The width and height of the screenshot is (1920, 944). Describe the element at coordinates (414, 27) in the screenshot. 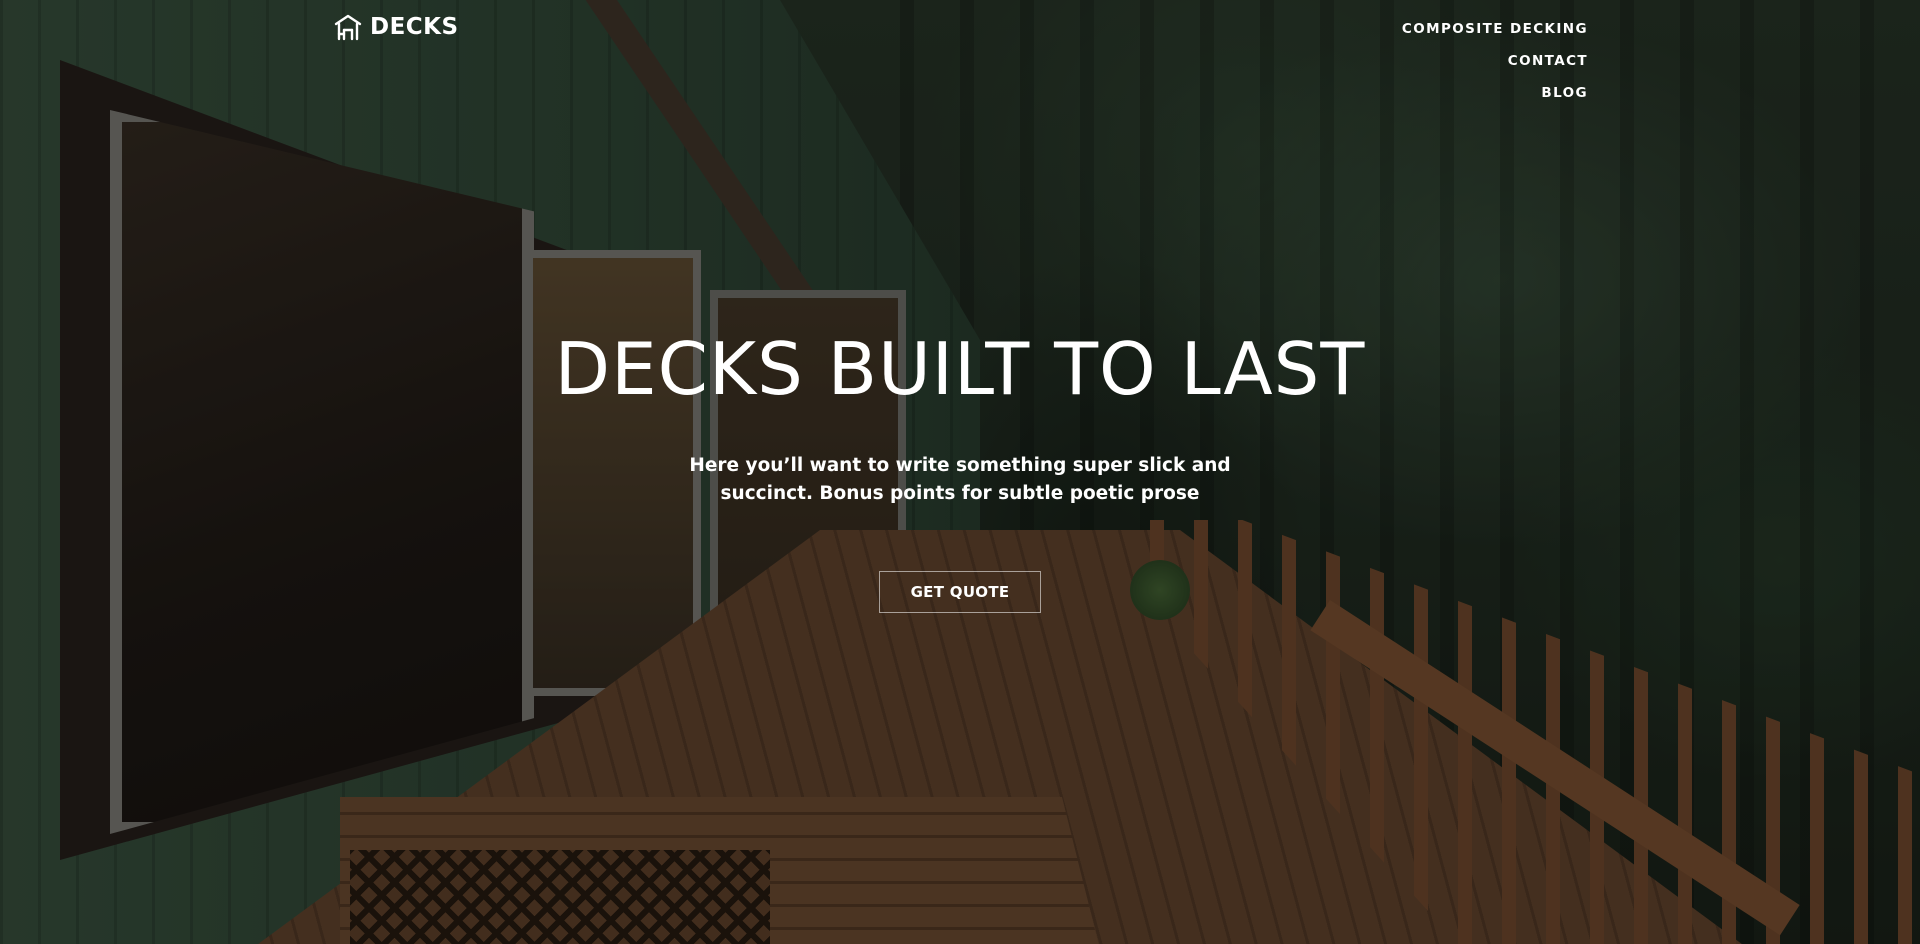

I see `brand-name: DECKS` at that location.